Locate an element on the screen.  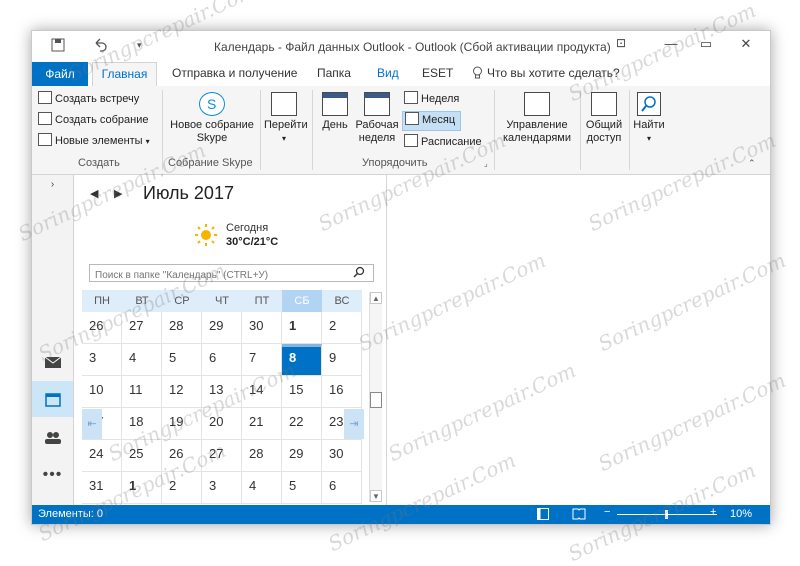
new-items-button: Новые элементы ▾ is located at coordinates (94, 141).